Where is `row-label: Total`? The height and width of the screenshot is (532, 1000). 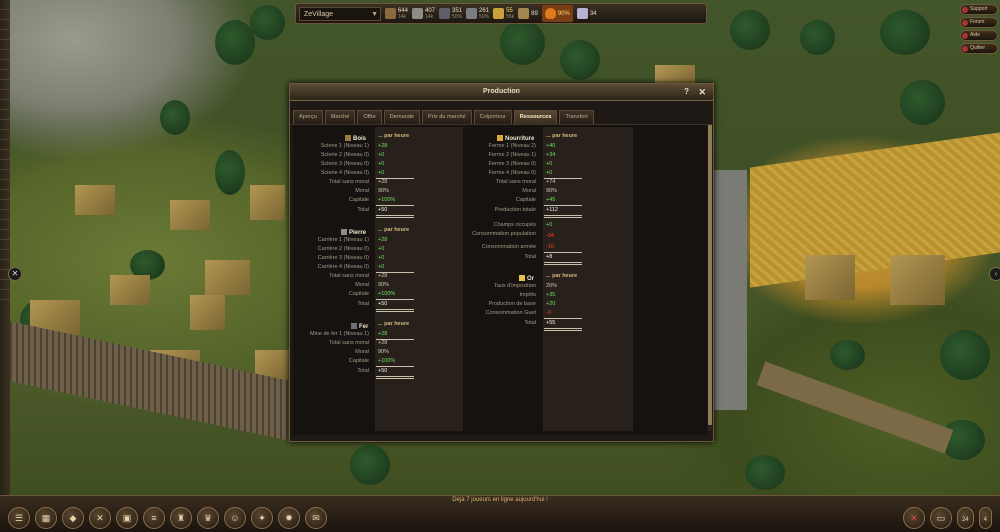
row-label: Total is located at coordinates (530, 323).